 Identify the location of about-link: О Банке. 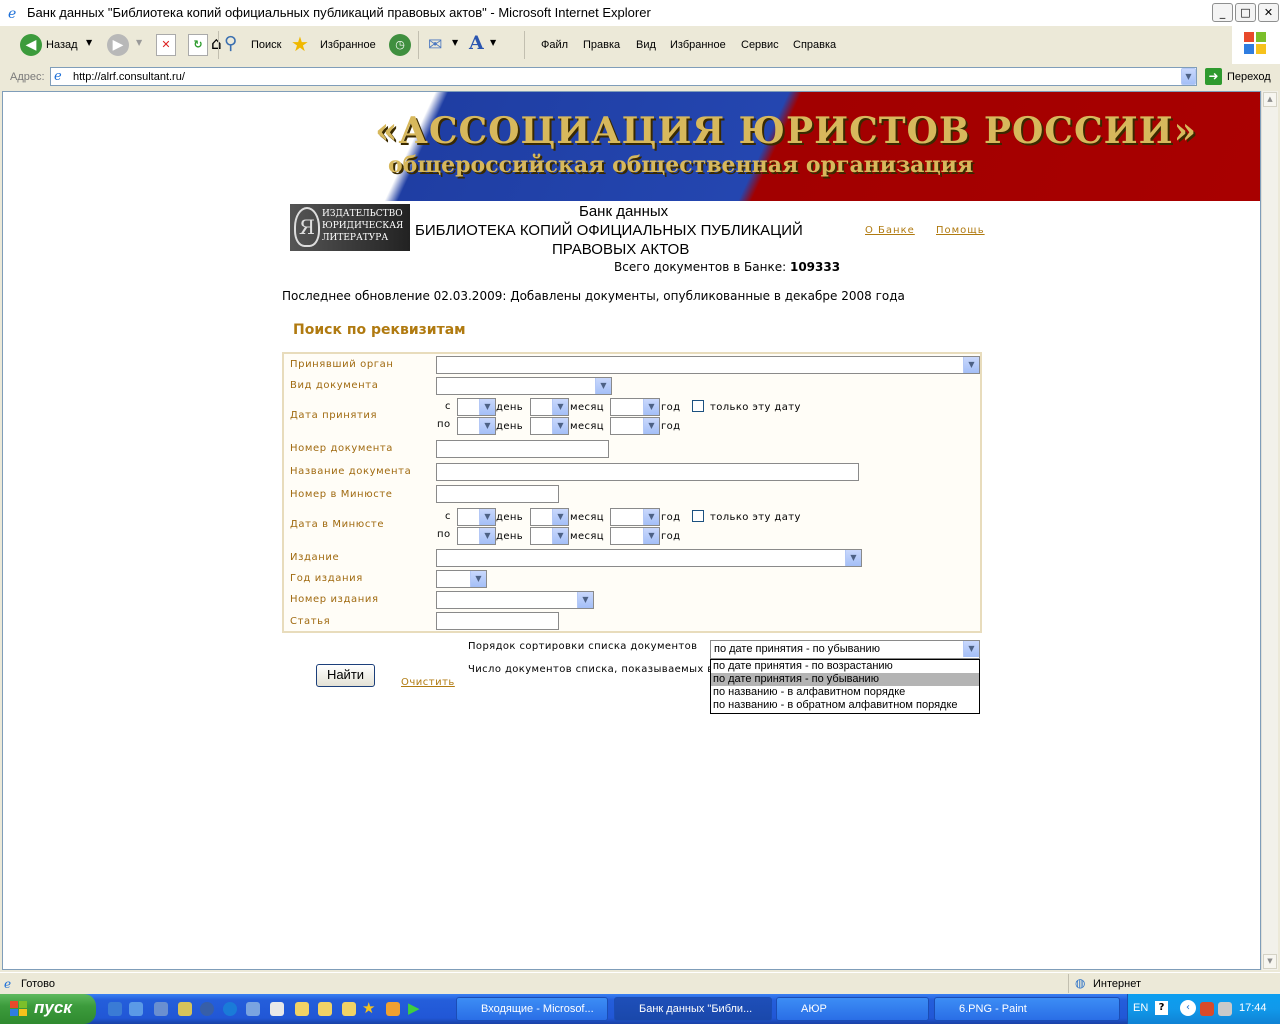
(890, 230).